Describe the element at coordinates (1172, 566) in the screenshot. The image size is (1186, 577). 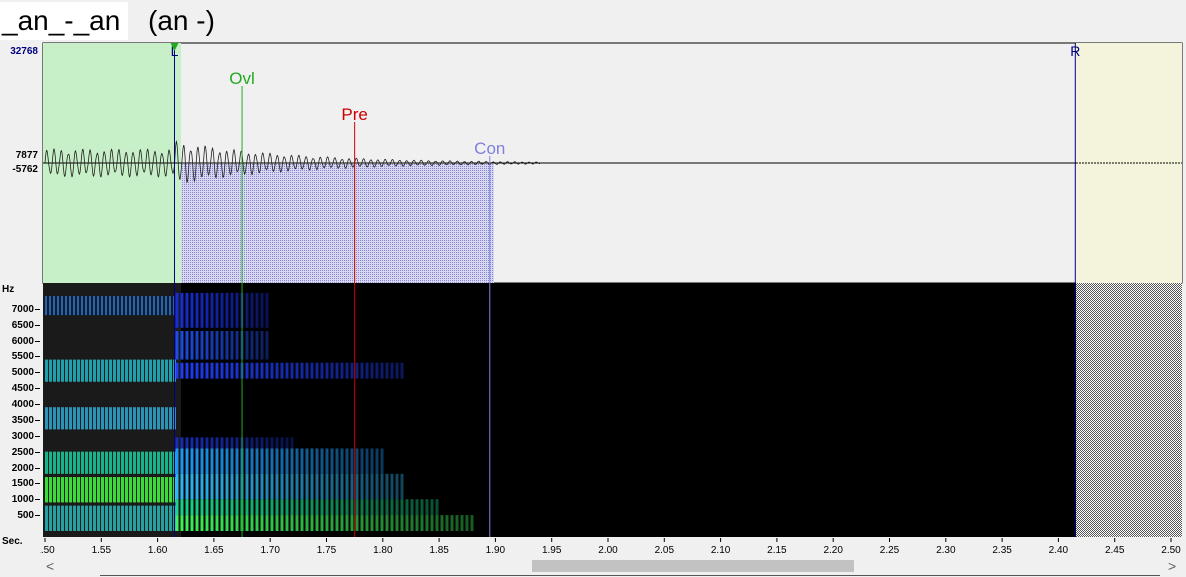
I see `scroll-right-arrow-icon: >` at that location.